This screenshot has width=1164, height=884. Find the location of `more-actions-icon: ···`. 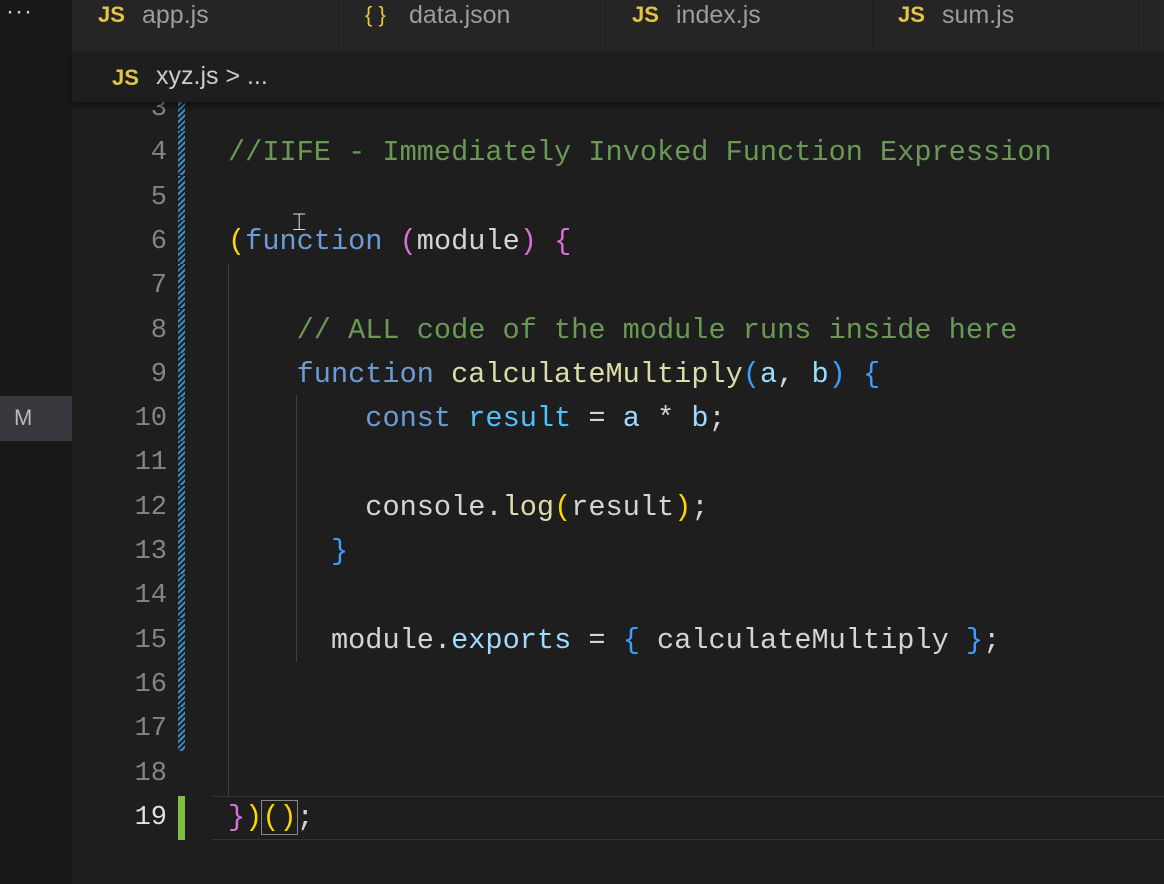

more-actions-icon: ··· is located at coordinates (19, 12).